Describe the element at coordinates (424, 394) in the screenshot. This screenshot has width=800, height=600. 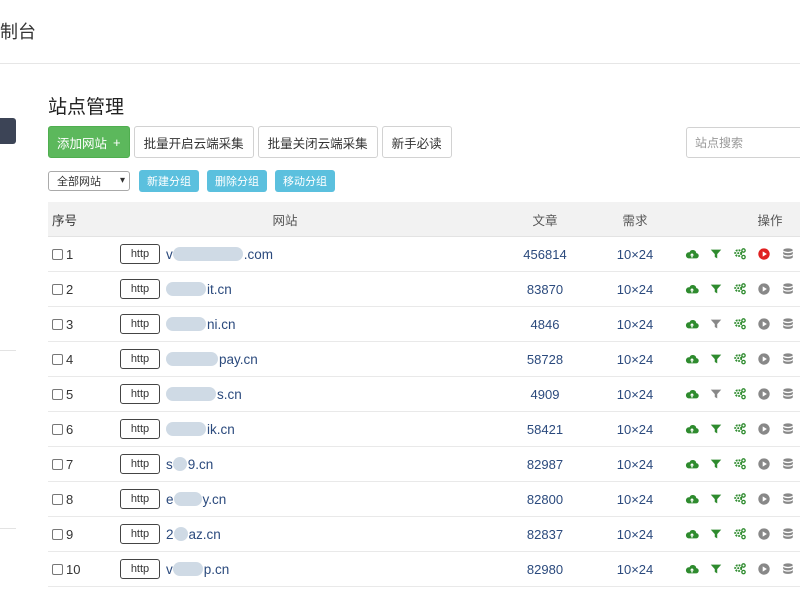
I see `table-row: 5 http s.cn 4909 10×24` at that location.